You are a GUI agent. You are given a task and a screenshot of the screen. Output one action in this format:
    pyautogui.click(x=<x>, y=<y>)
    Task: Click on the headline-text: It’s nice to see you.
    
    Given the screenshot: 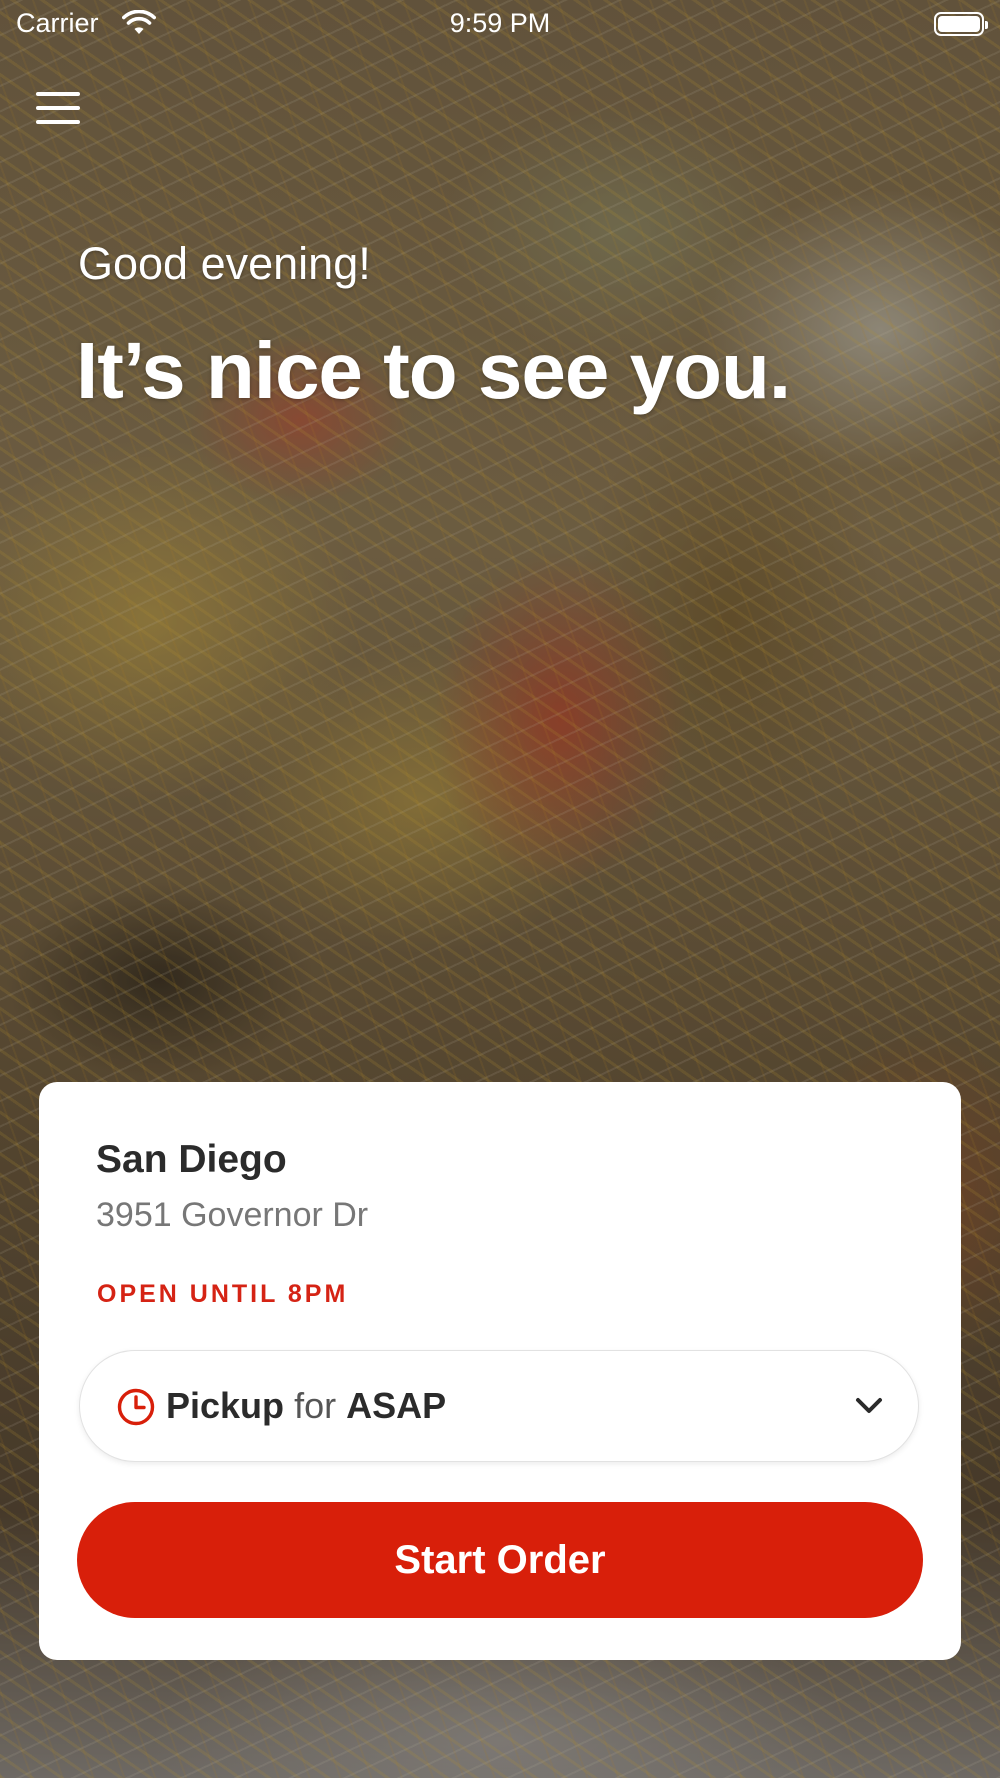 What is the action you would take?
    pyautogui.click(x=433, y=370)
    